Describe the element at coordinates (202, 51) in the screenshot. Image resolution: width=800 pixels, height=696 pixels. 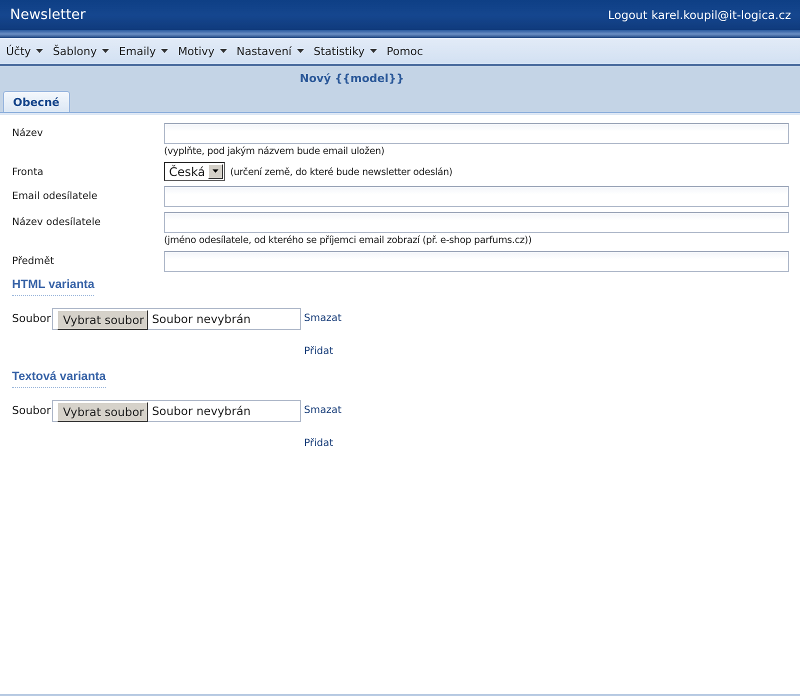
I see `menu-item: Motivy` at that location.